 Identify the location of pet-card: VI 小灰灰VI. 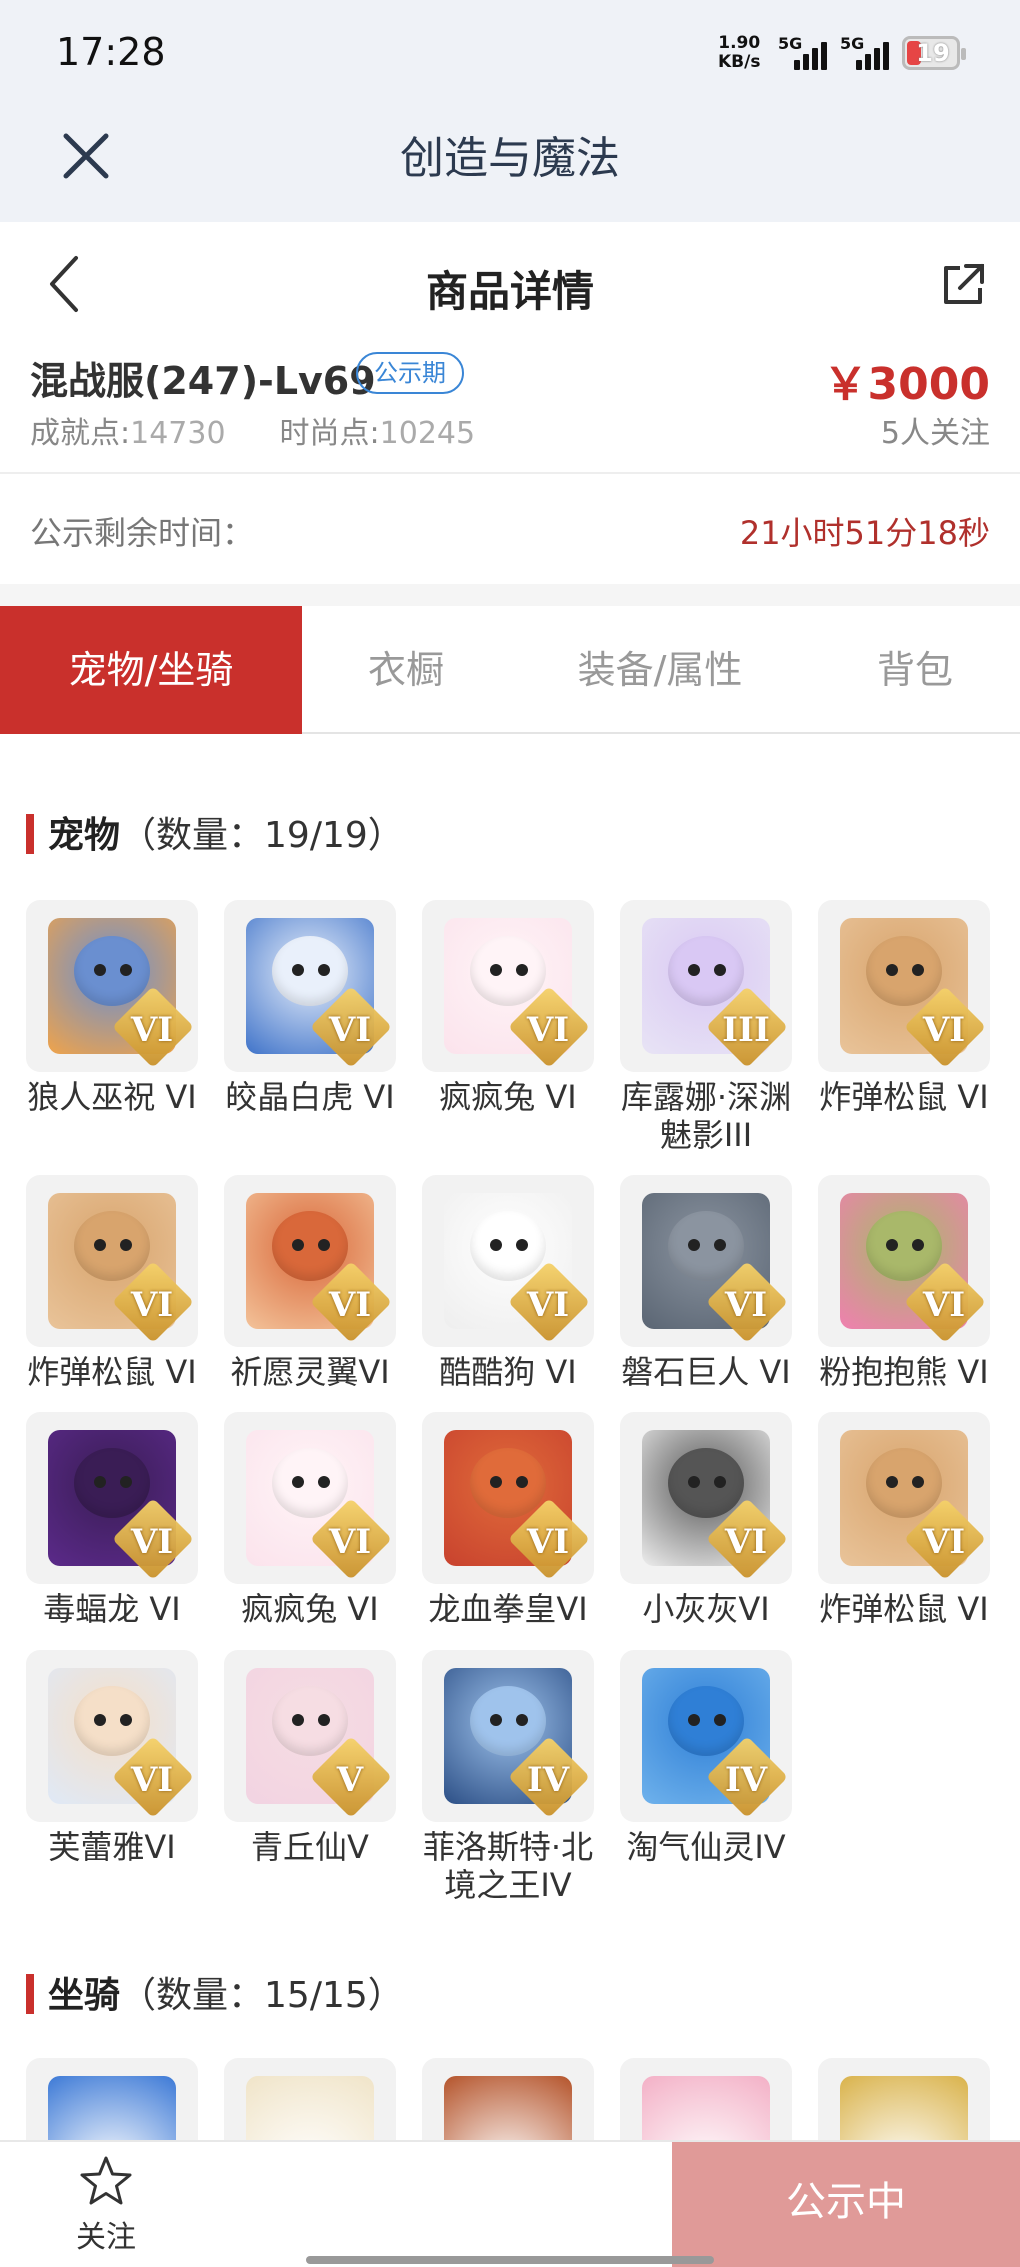
(706, 1520).